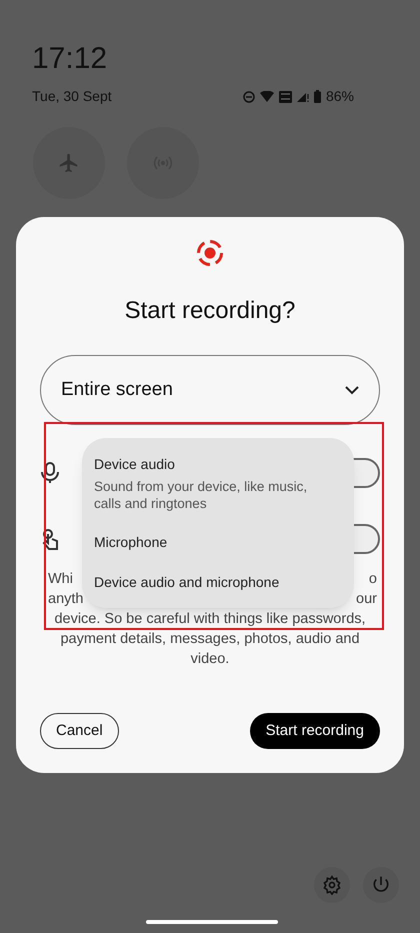  I want to click on battery-icon, so click(317, 96).